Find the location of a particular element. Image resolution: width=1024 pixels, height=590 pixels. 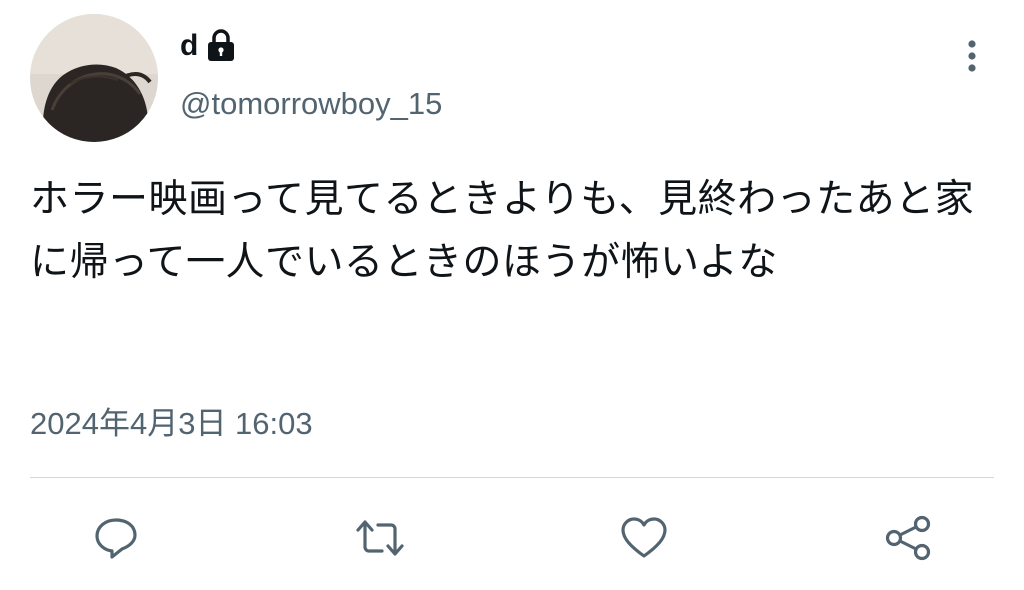

avatar is located at coordinates (94, 78).